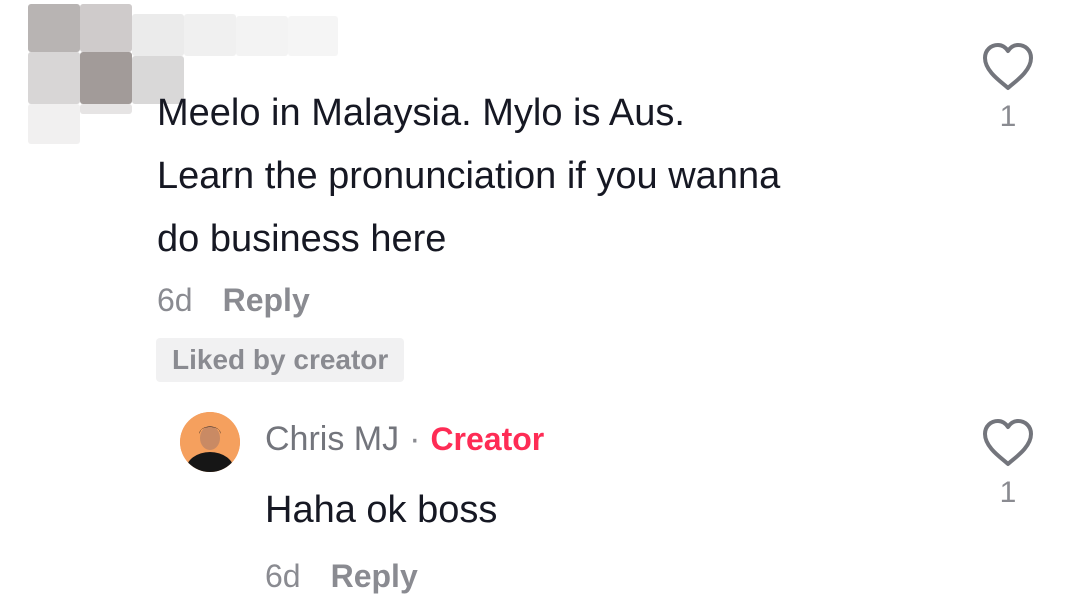 This screenshot has height=608, width=1080. Describe the element at coordinates (404, 439) in the screenshot. I see `reply-header: Chris MJ · Creator` at that location.